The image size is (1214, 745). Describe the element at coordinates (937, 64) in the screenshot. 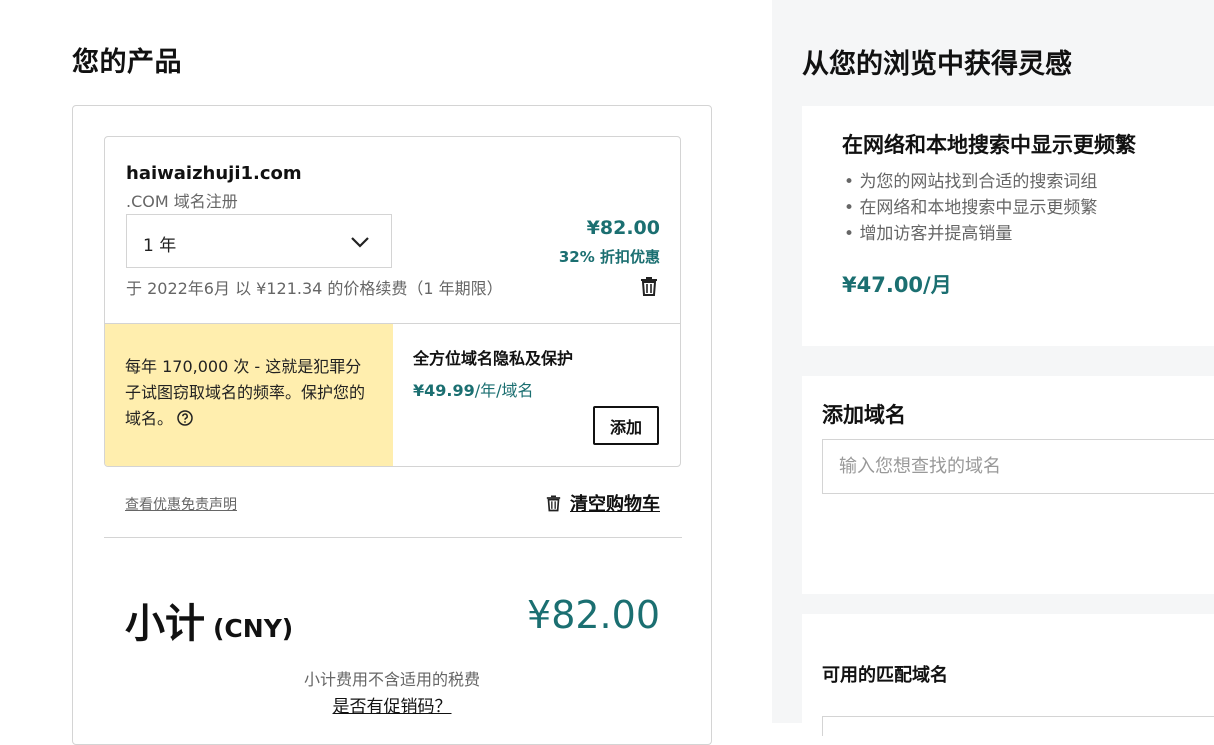

I see `inspiration-title: 从您的浏览中获得灵感` at that location.